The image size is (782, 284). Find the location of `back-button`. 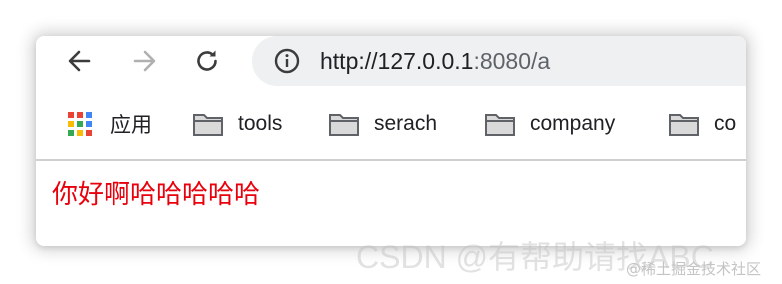

back-button is located at coordinates (79, 61).